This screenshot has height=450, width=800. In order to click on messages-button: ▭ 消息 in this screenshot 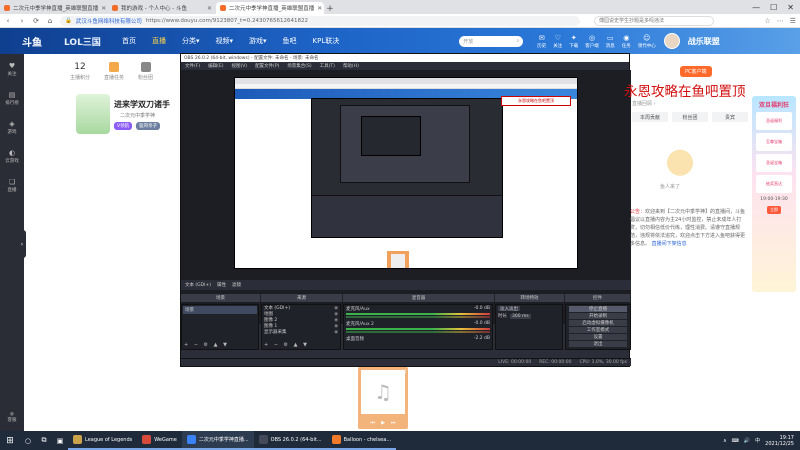, I will do `click(610, 41)`.